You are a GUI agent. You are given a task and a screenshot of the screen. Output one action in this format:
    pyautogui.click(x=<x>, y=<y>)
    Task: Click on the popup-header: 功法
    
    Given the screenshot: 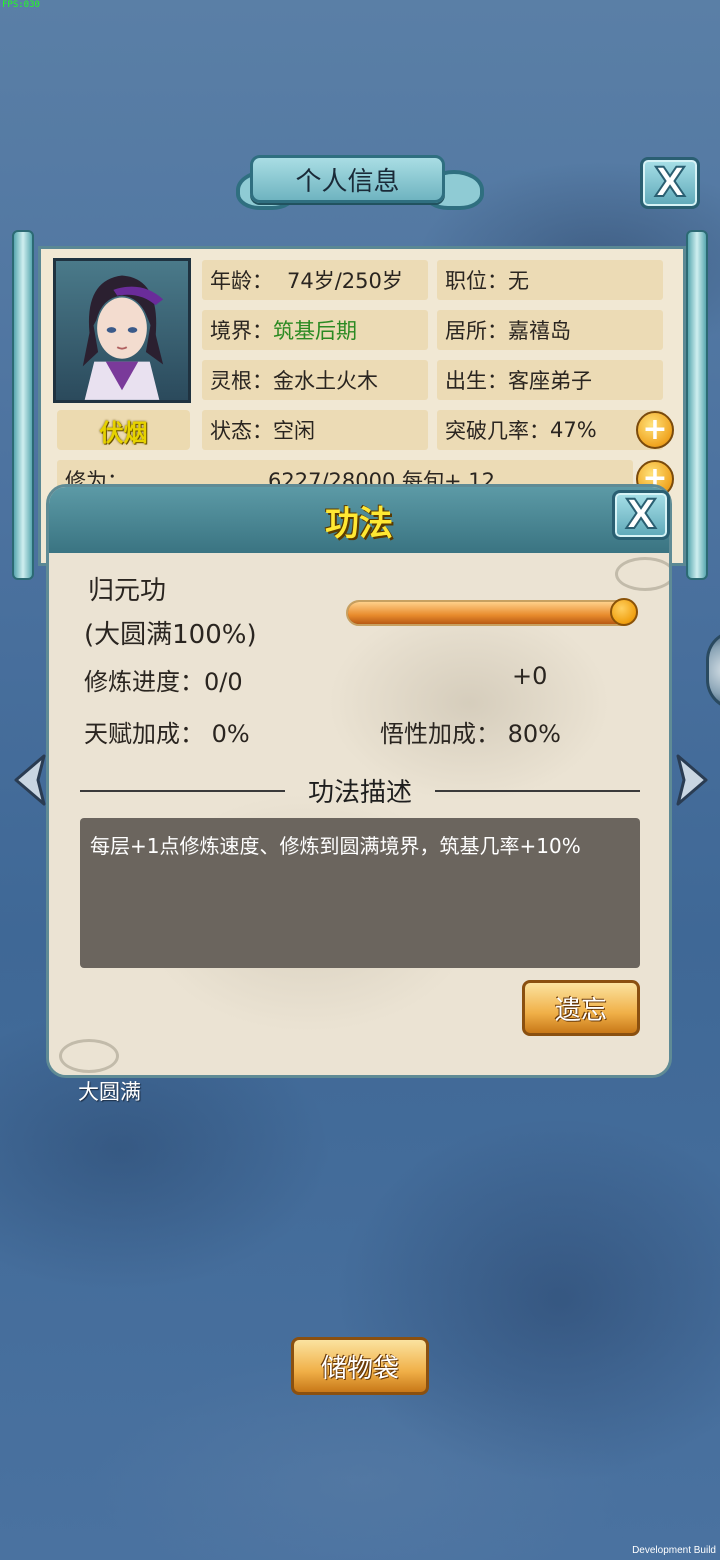 What is the action you would take?
    pyautogui.click(x=359, y=520)
    